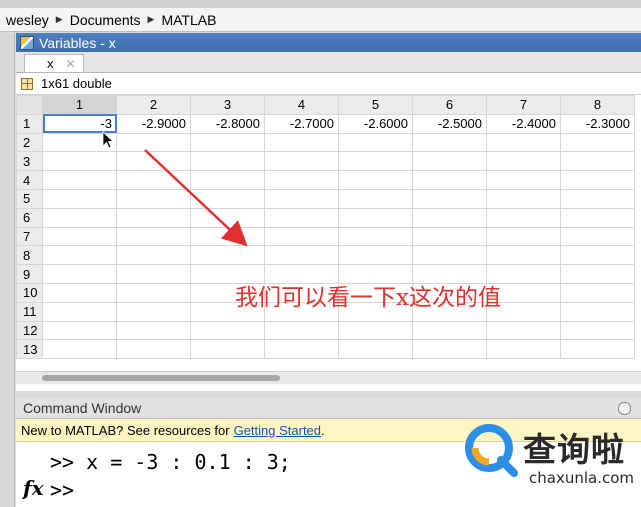 Image resolution: width=641 pixels, height=507 pixels. What do you see at coordinates (29, 217) in the screenshot?
I see `row-header: 6` at bounding box center [29, 217].